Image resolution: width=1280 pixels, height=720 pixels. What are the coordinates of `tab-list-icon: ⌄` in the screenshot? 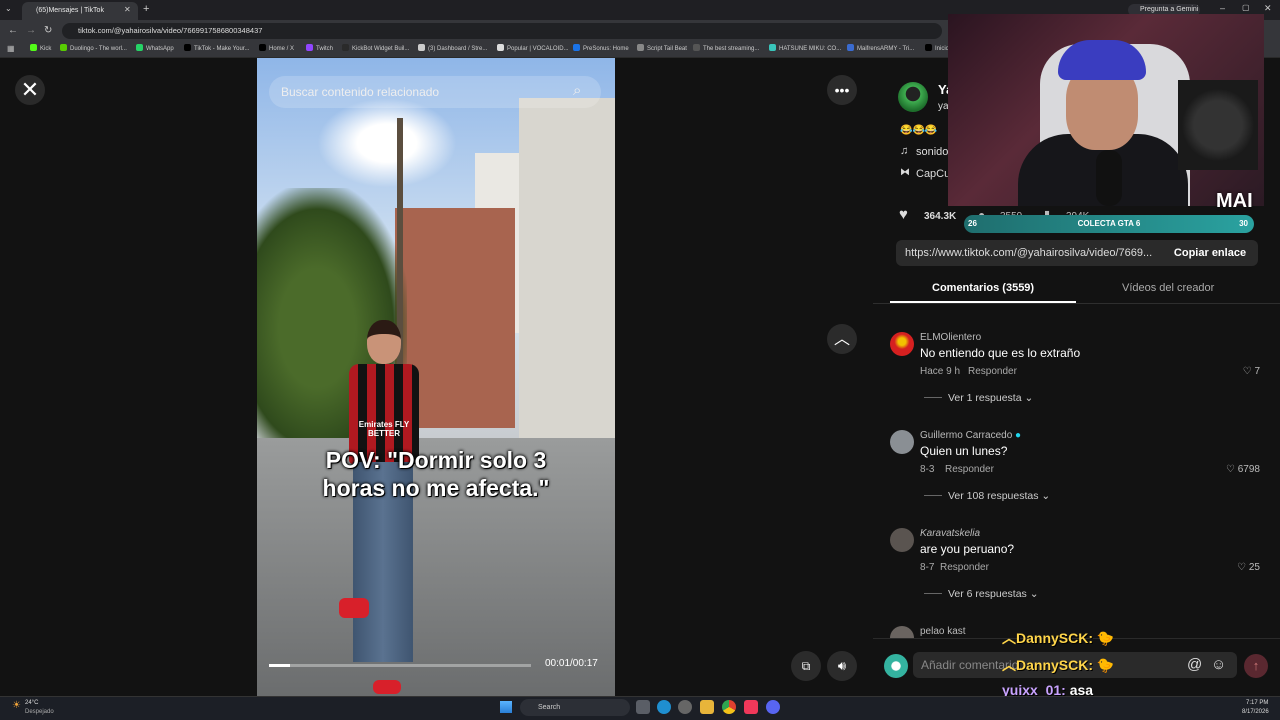 It's located at (8, 8).